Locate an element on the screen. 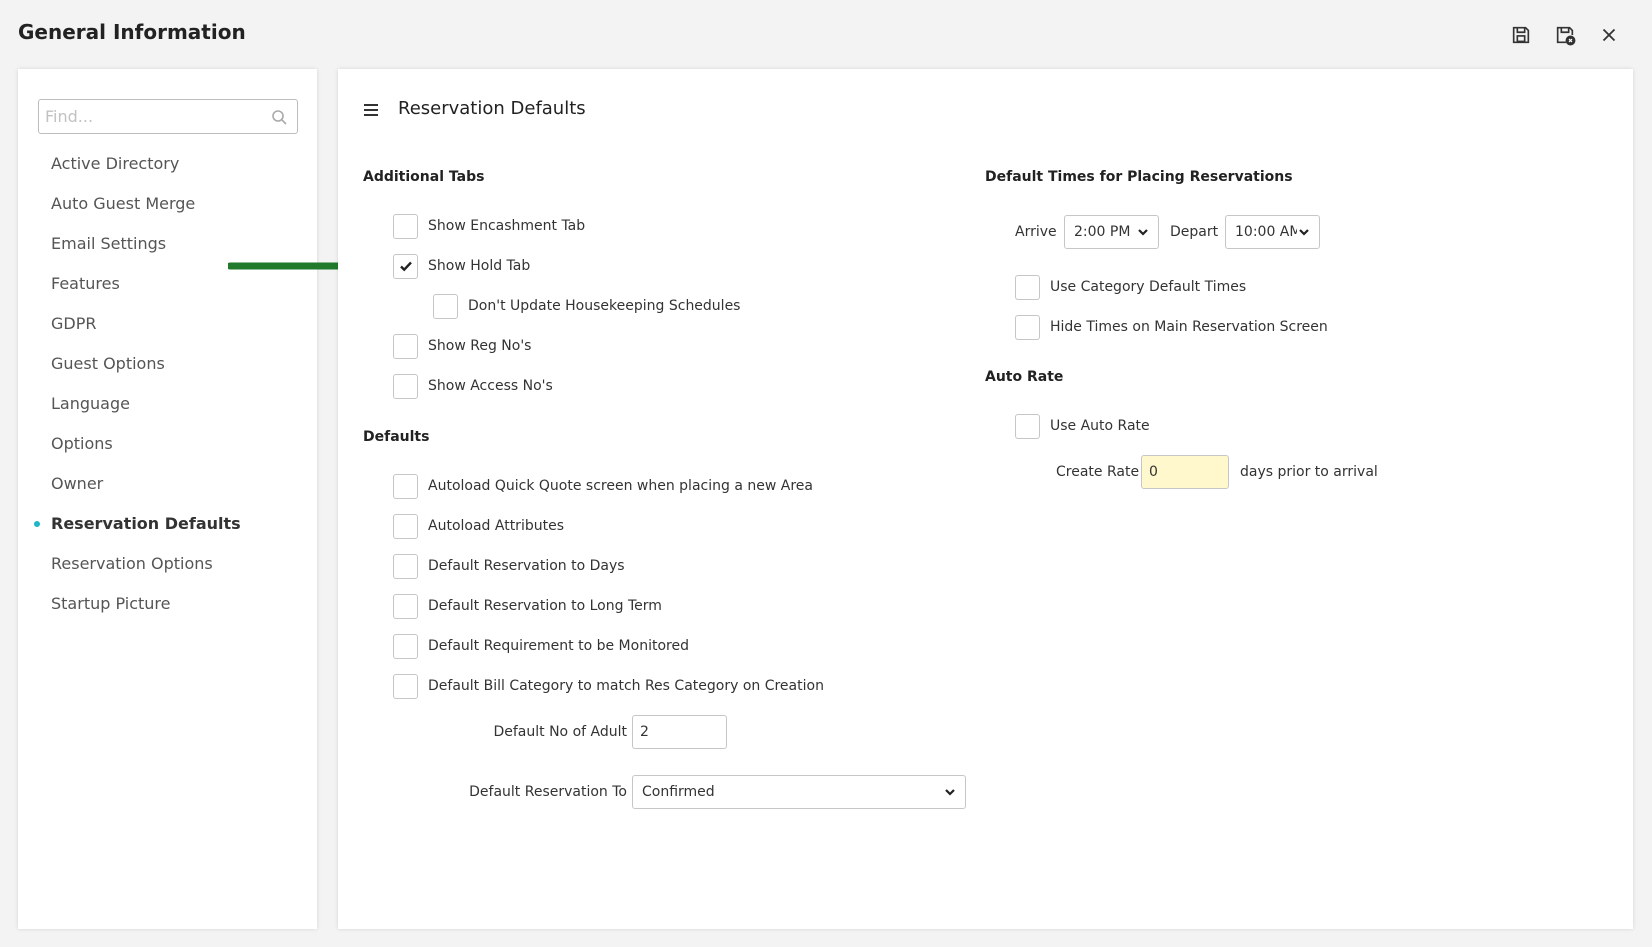  autoload-attributes-label: Autoload Attributes is located at coordinates (496, 526).